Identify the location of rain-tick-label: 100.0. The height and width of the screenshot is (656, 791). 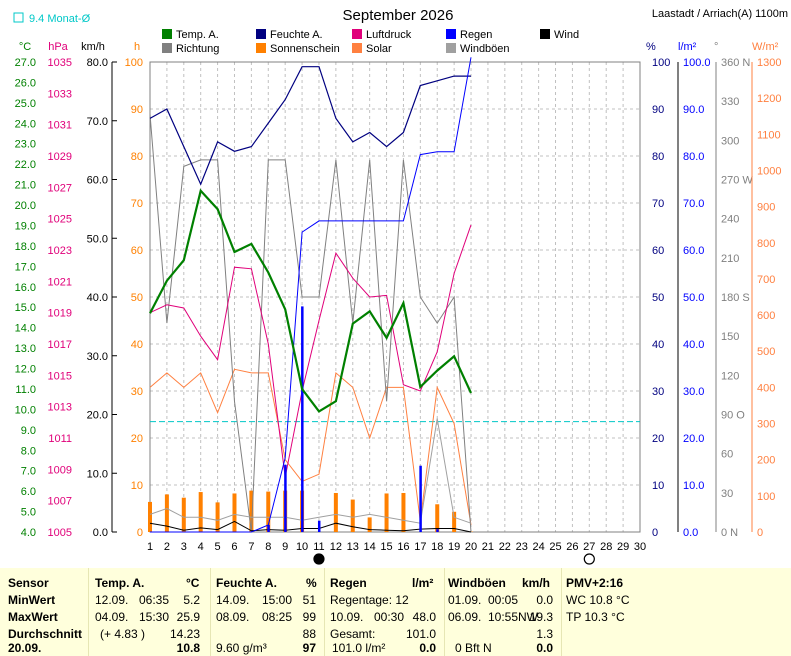
(697, 63).